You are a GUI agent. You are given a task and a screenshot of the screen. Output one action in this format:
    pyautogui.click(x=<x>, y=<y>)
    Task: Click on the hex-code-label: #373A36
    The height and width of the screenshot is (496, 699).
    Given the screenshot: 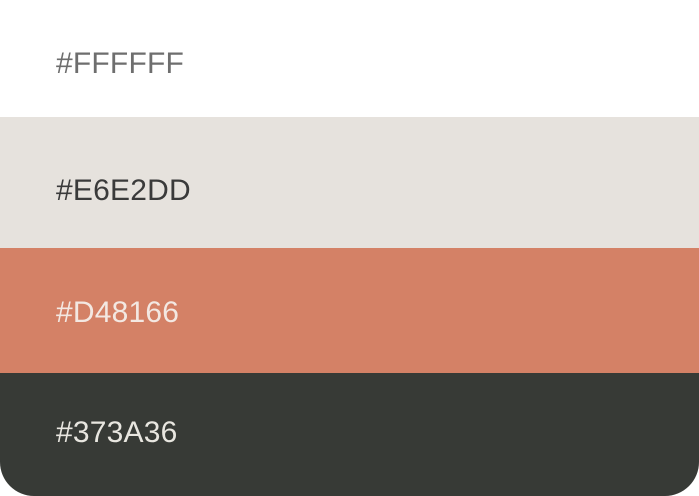 What is the action you would take?
    pyautogui.click(x=117, y=432)
    